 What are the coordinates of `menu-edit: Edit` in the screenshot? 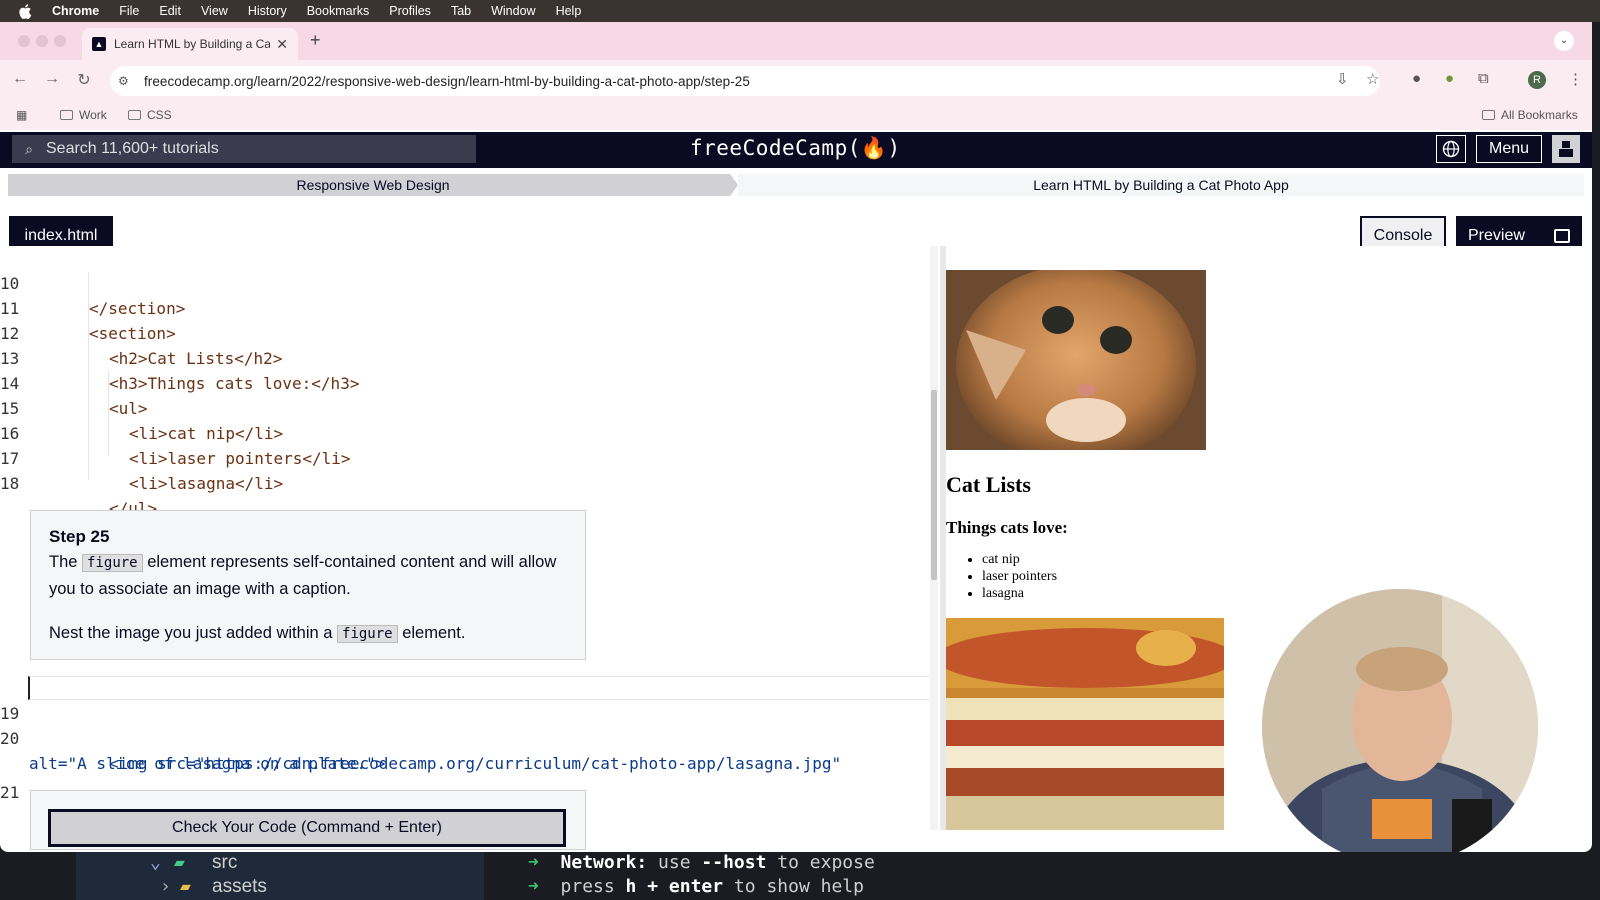 It's located at (170, 11).